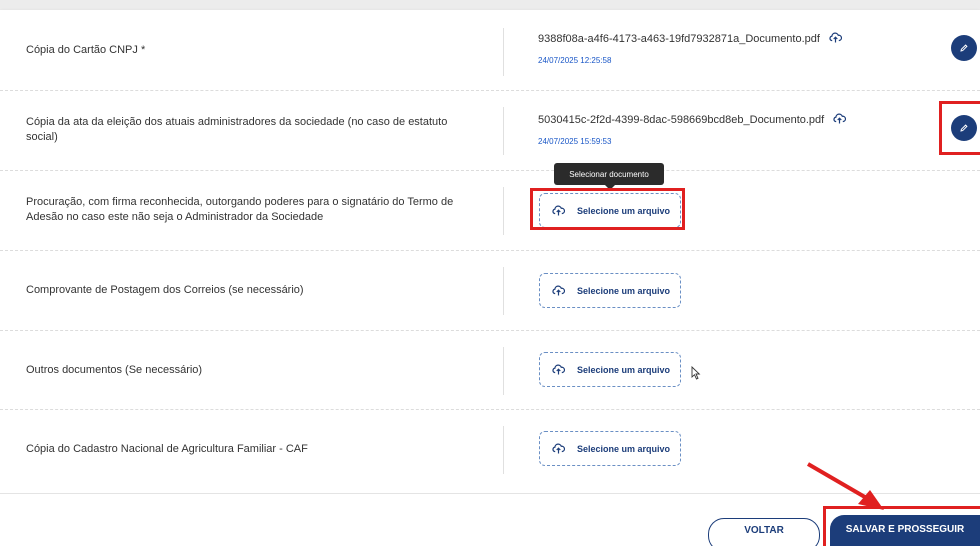 This screenshot has height=546, width=980. I want to click on edit-button, so click(964, 48).